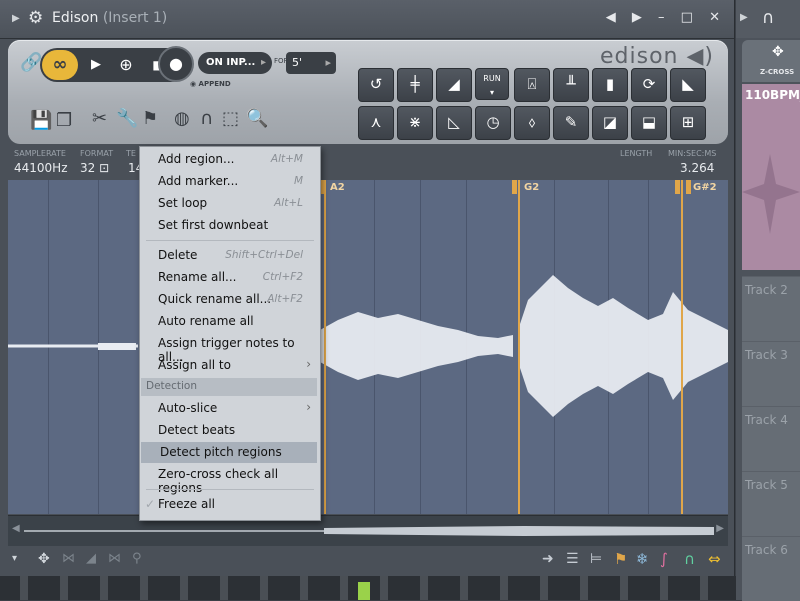 The height and width of the screenshot is (601, 800). I want to click on tool-button-7: ▮, so click(610, 85).